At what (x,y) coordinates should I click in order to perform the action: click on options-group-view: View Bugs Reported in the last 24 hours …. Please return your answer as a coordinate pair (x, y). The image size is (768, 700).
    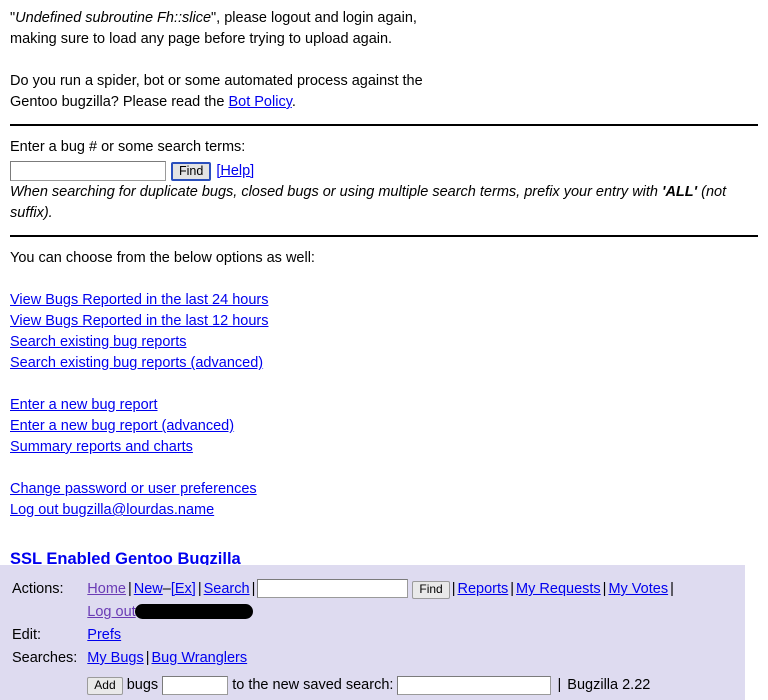
    Looking at the image, I should click on (384, 332).